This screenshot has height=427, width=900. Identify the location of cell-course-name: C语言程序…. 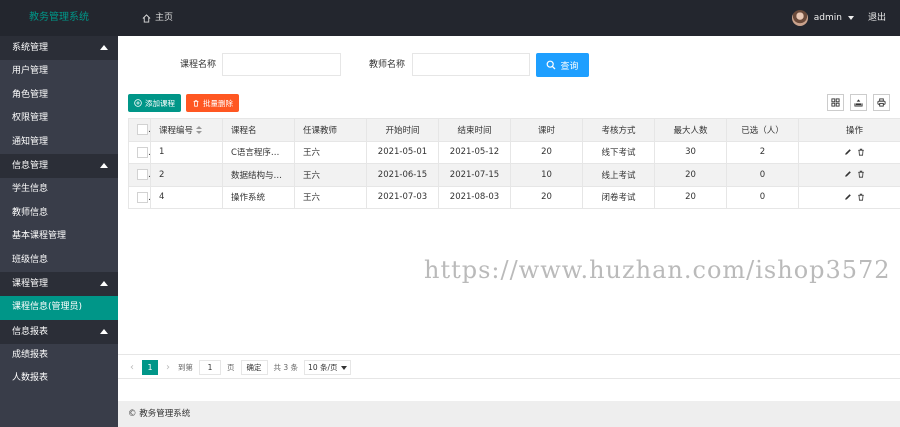
(258, 152).